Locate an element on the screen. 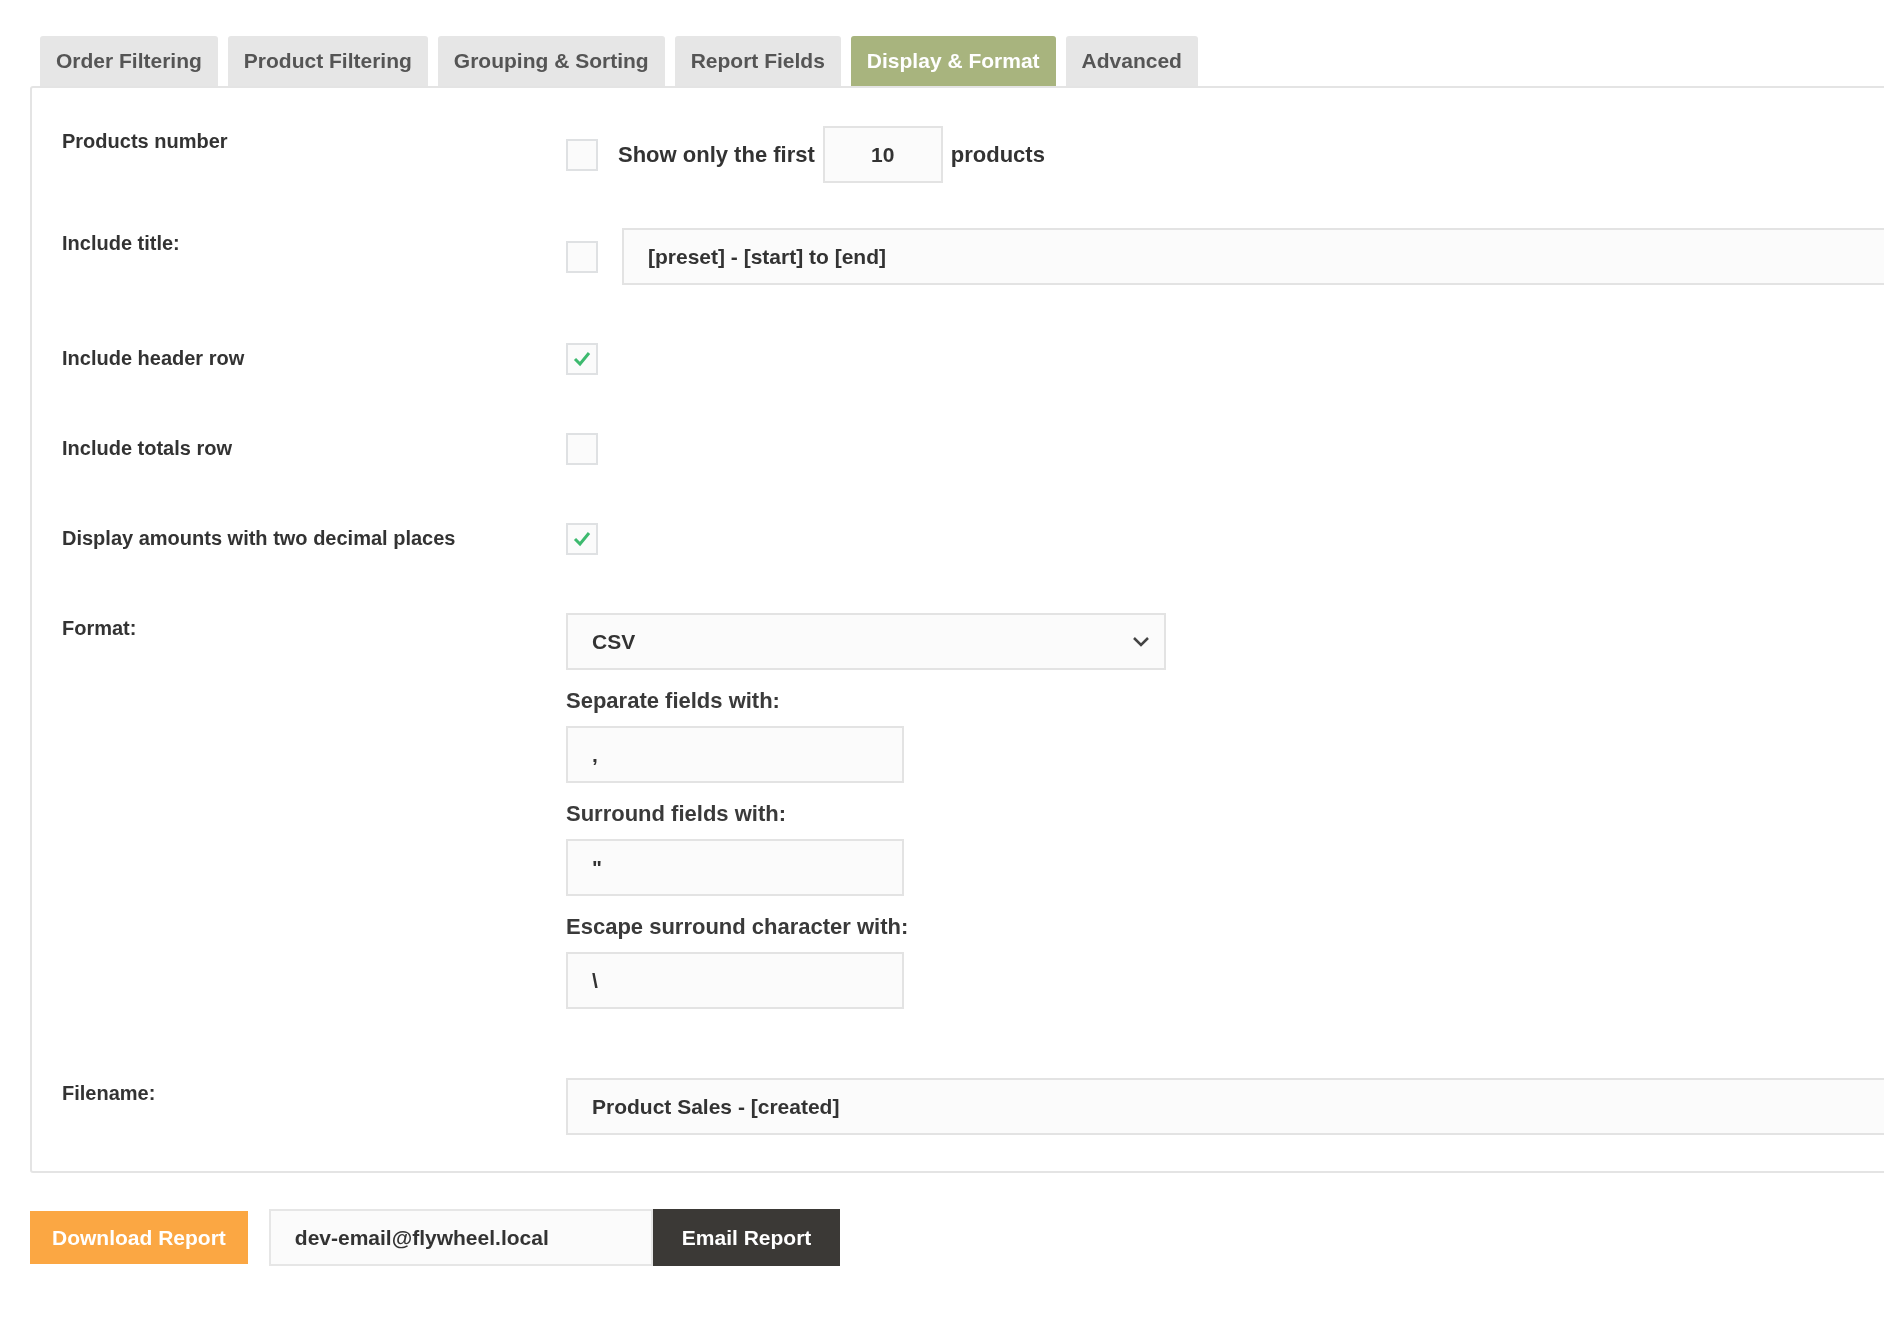 The width and height of the screenshot is (1884, 1322). tab: Grouping & Sorting is located at coordinates (551, 61).